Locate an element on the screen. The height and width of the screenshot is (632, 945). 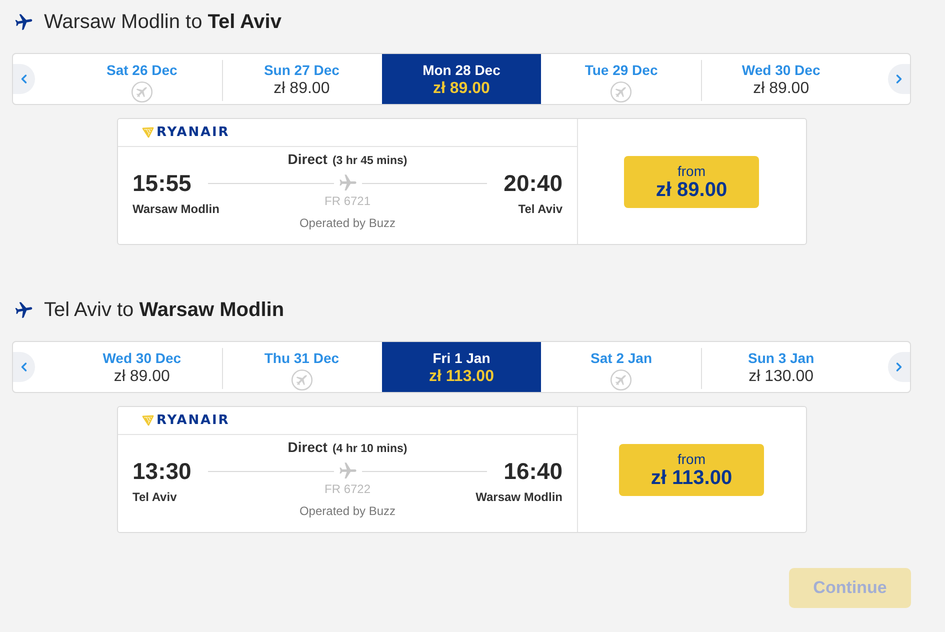
flight-number: FR 6721 is located at coordinates (347, 201).